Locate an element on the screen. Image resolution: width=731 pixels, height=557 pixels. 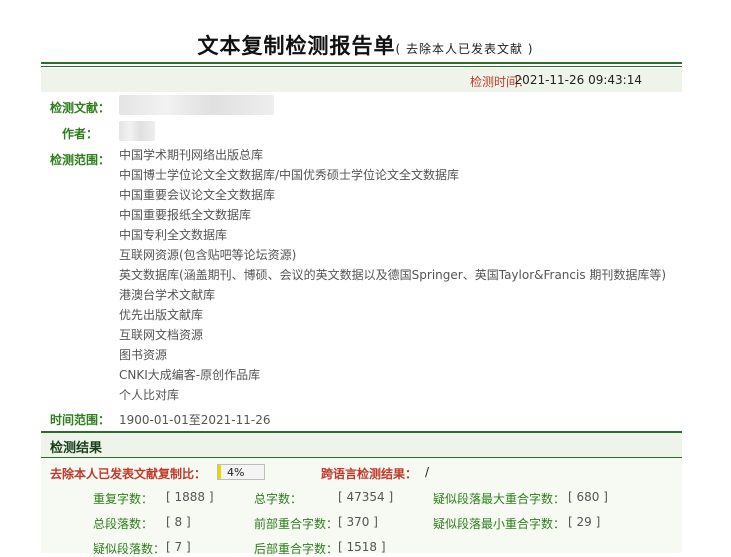
detect-time-value: 2021-11-26 09:43:14 is located at coordinates (578, 80).